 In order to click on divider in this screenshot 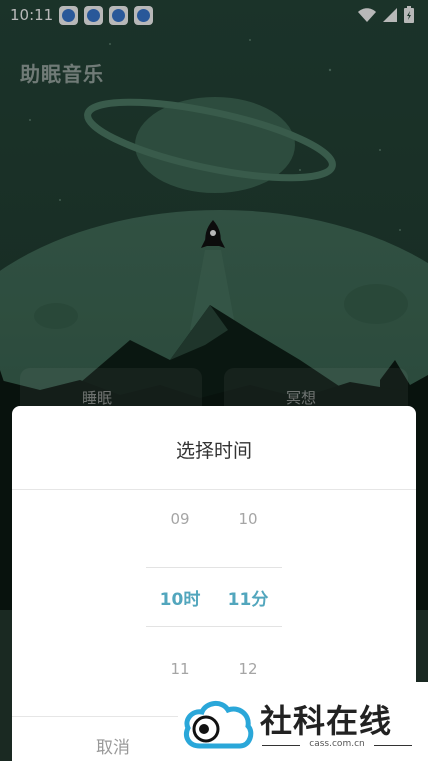, I will do `click(214, 489)`.